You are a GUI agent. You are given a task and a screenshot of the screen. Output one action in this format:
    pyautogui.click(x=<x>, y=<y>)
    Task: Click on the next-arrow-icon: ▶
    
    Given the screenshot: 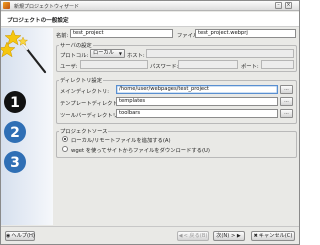 What is the action you would take?
    pyautogui.click(x=238, y=236)
    